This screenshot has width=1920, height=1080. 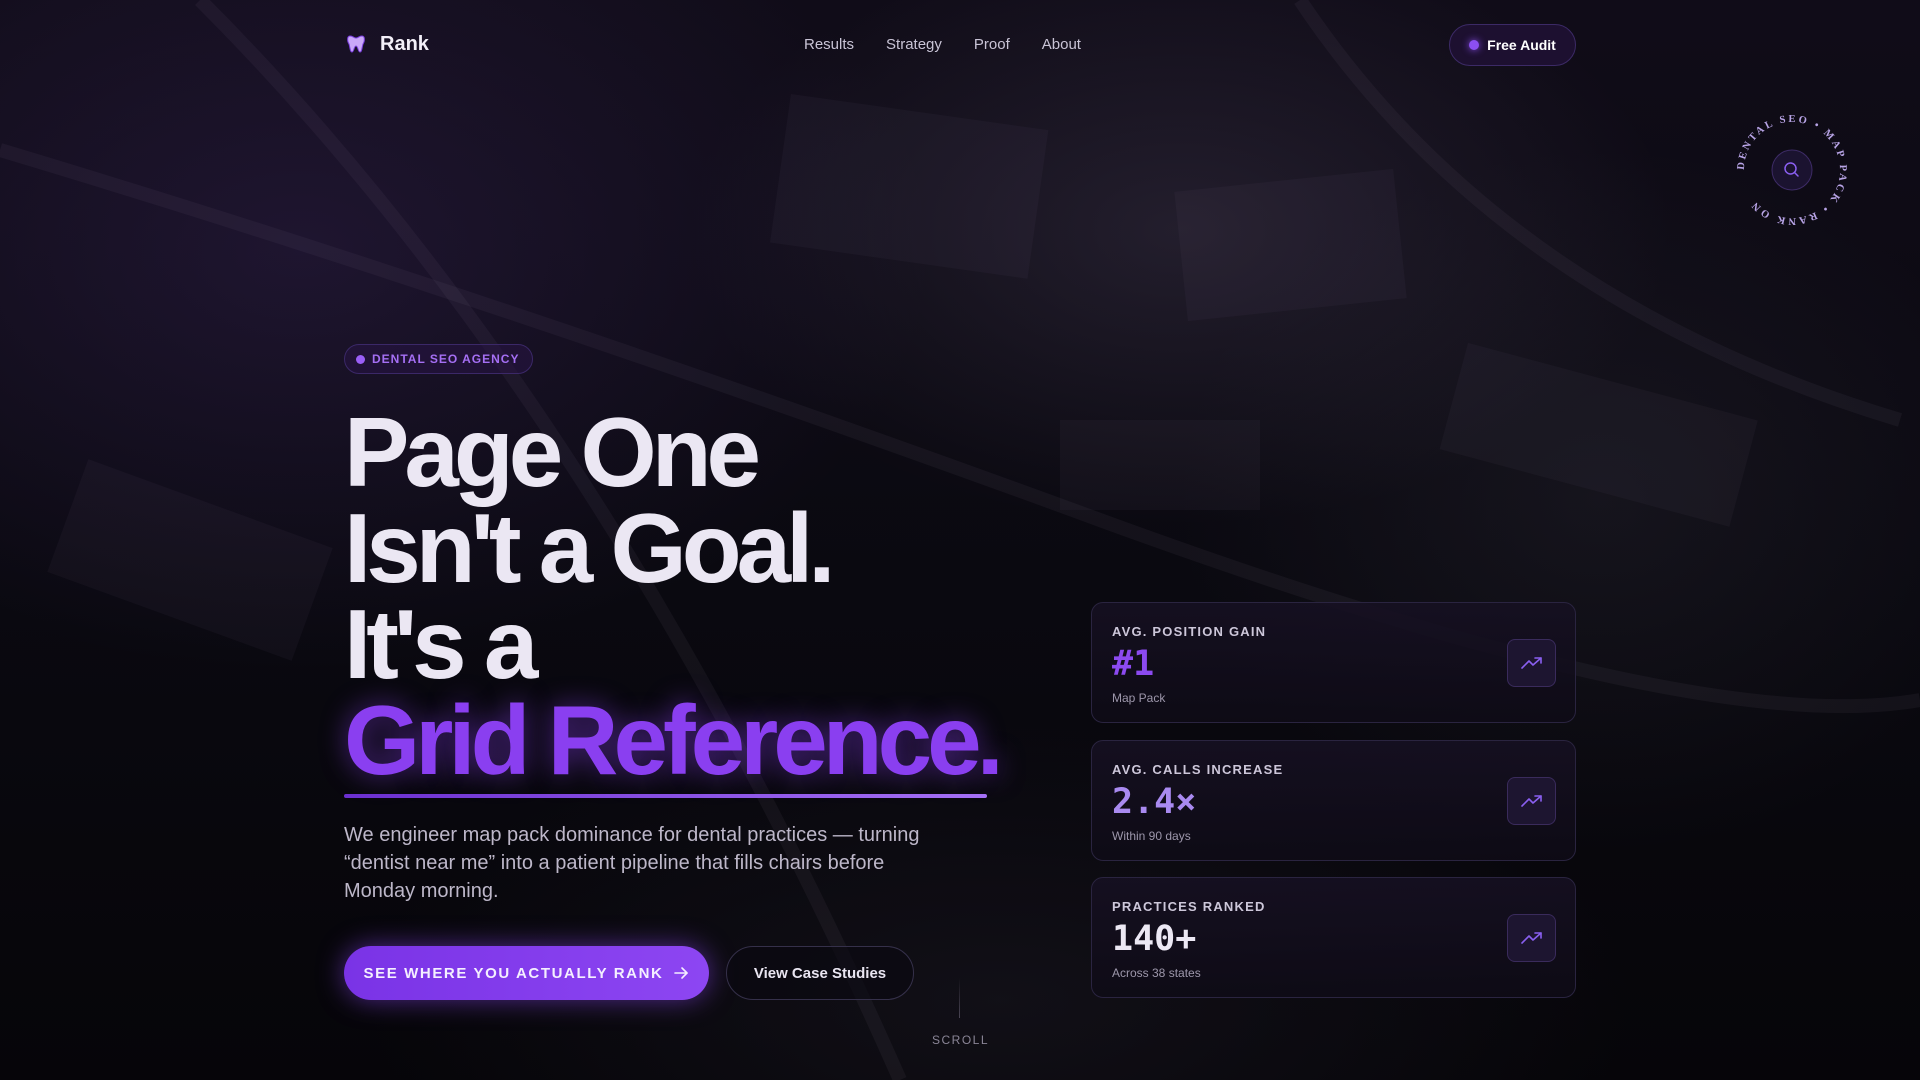 What do you see at coordinates (356, 44) in the screenshot?
I see `tooth-icon` at bounding box center [356, 44].